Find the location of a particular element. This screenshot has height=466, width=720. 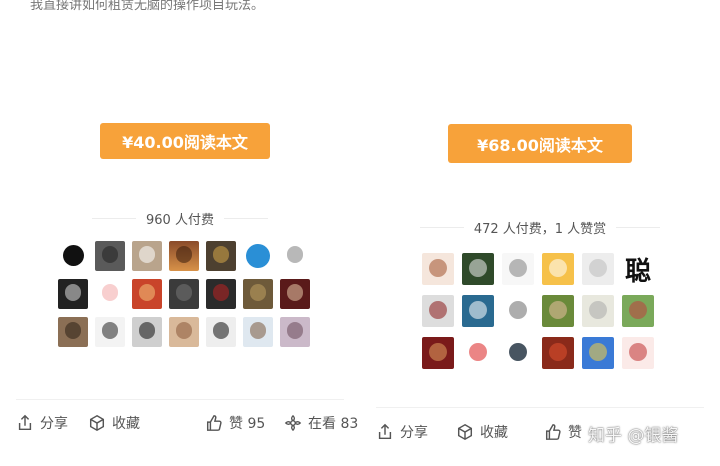

like-label: 赞 95 is located at coordinates (247, 424).